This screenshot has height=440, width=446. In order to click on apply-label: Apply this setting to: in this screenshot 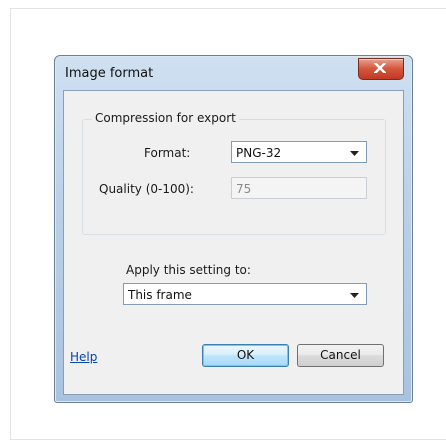, I will do `click(188, 270)`.